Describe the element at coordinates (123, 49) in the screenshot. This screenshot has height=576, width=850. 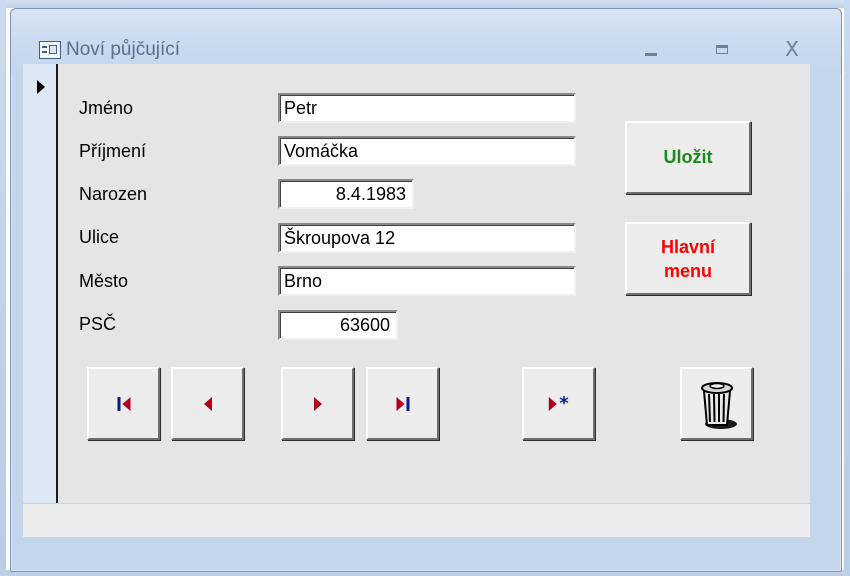
I see `window-title: Noví půjčující` at that location.